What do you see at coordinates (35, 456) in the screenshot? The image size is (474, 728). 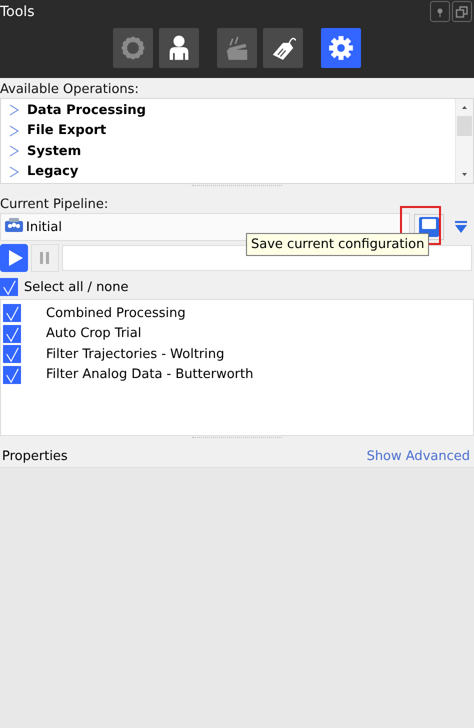 I see `section-label: Properties` at bounding box center [35, 456].